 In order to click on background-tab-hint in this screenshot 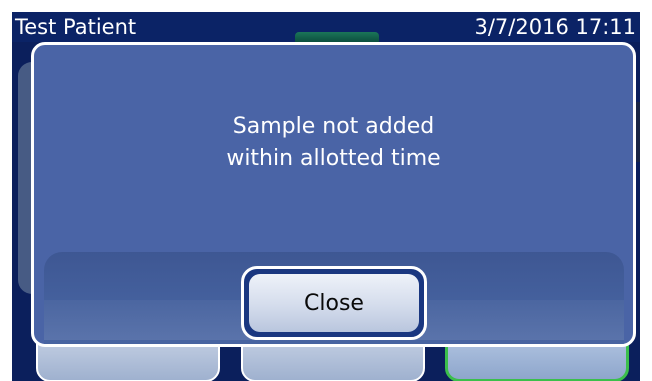, I will do `click(337, 37)`.